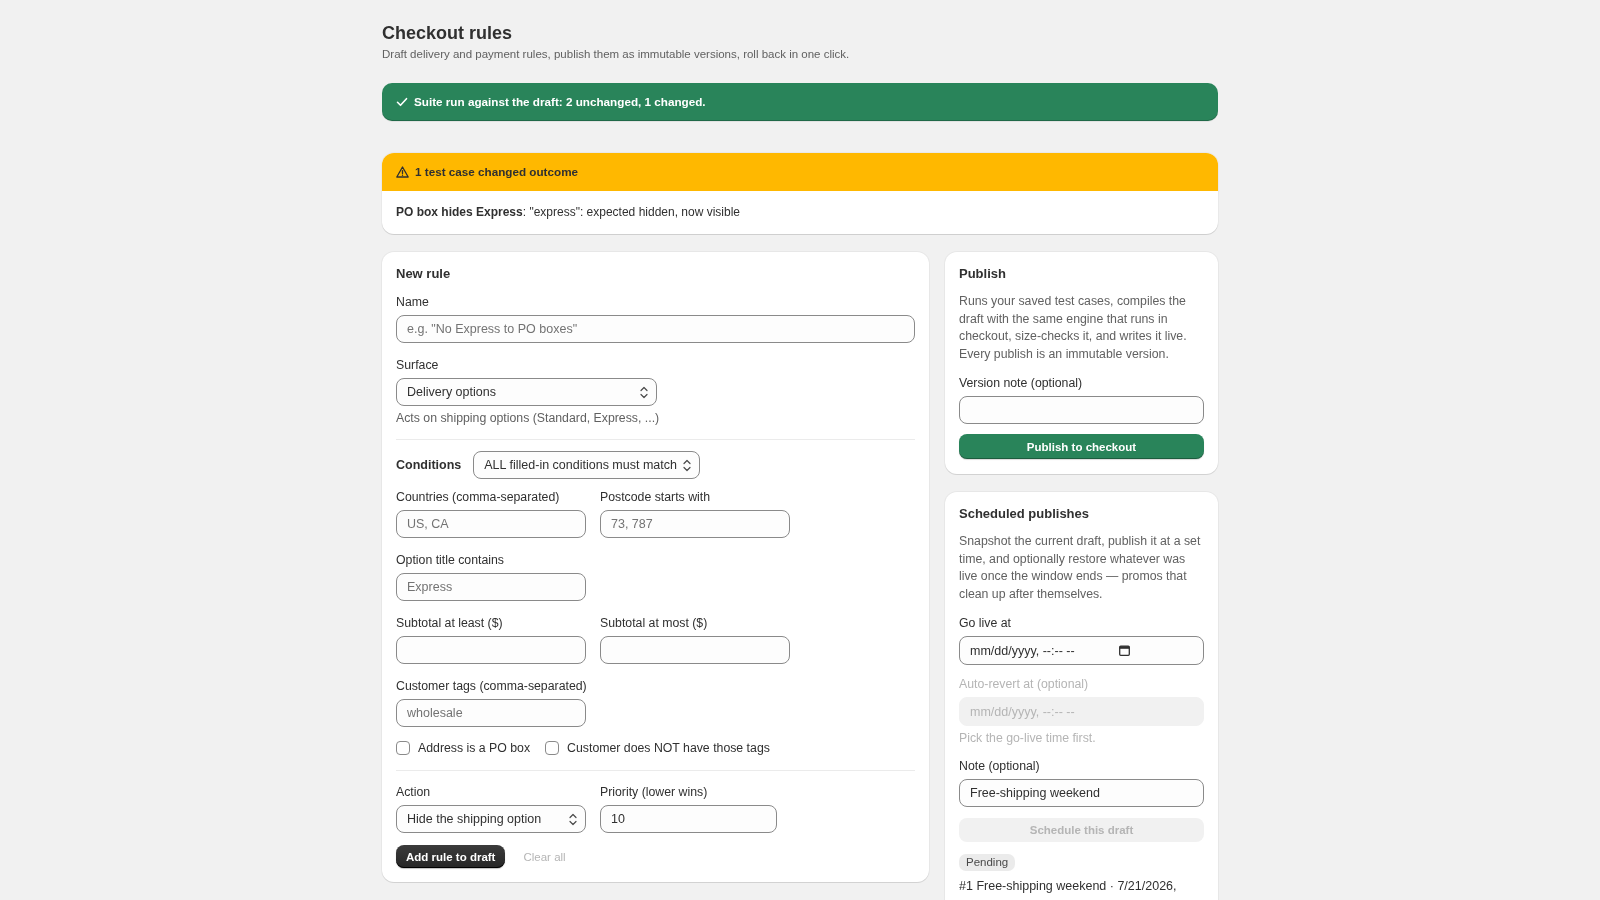  What do you see at coordinates (491, 819) in the screenshot?
I see `action-select: Hide the shipping option` at bounding box center [491, 819].